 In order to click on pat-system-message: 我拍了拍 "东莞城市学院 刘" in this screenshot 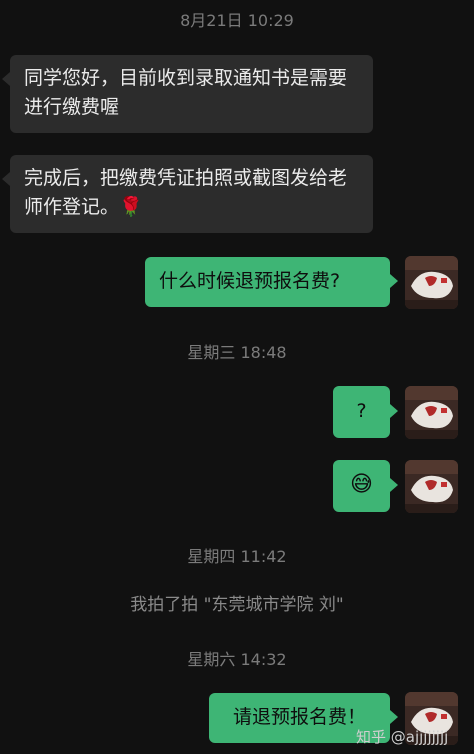, I will do `click(237, 605)`.